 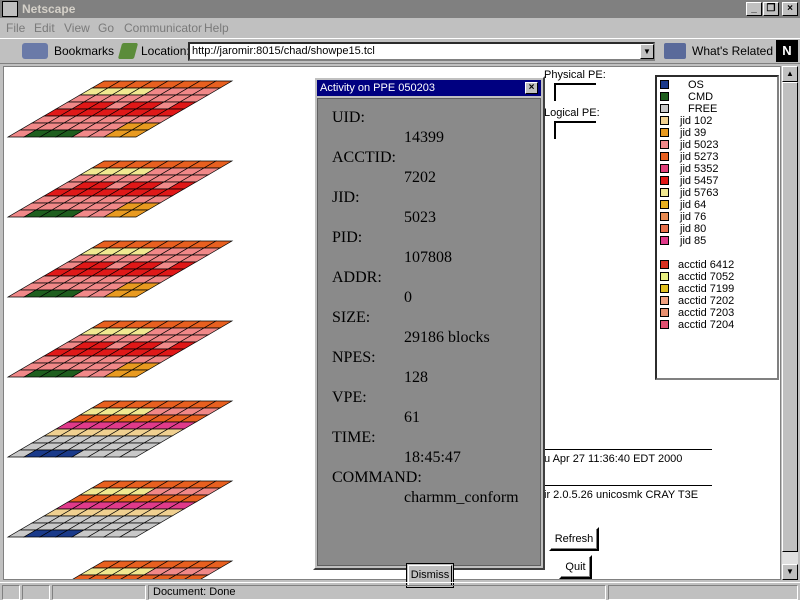 What do you see at coordinates (349, 397) in the screenshot?
I see `field-label: VPE:` at bounding box center [349, 397].